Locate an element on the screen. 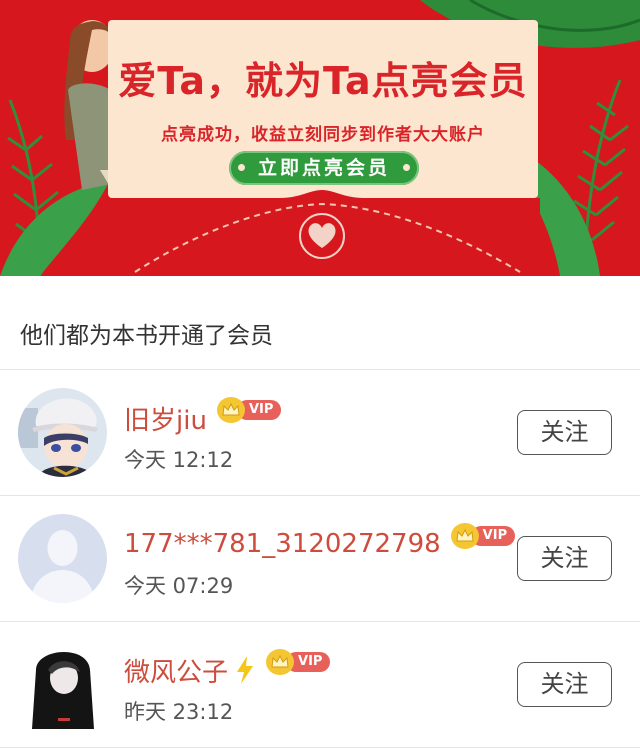 This screenshot has height=748, width=640. name-line: 177***781_3120272798 VIP is located at coordinates (320, 542).